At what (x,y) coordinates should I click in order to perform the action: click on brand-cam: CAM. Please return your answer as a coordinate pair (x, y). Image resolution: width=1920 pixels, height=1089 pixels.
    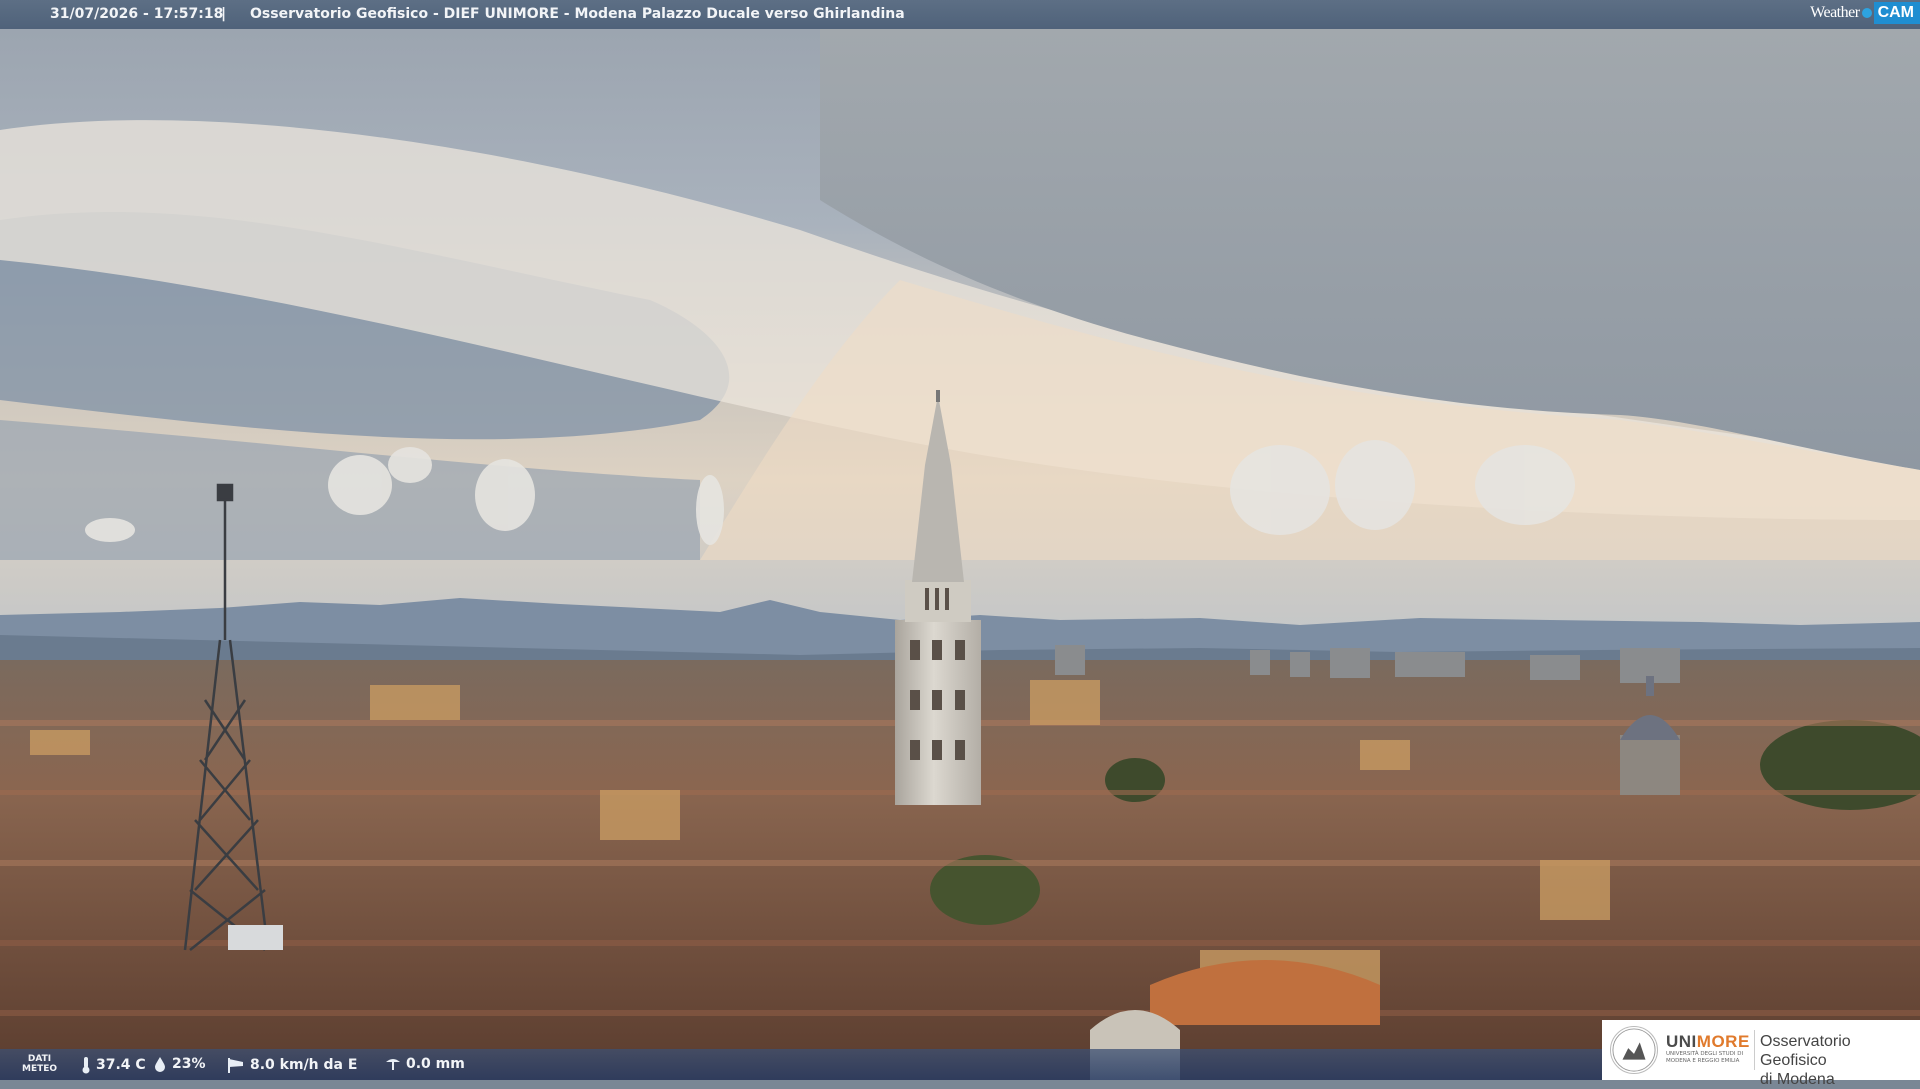
    Looking at the image, I should click on (1896, 13).